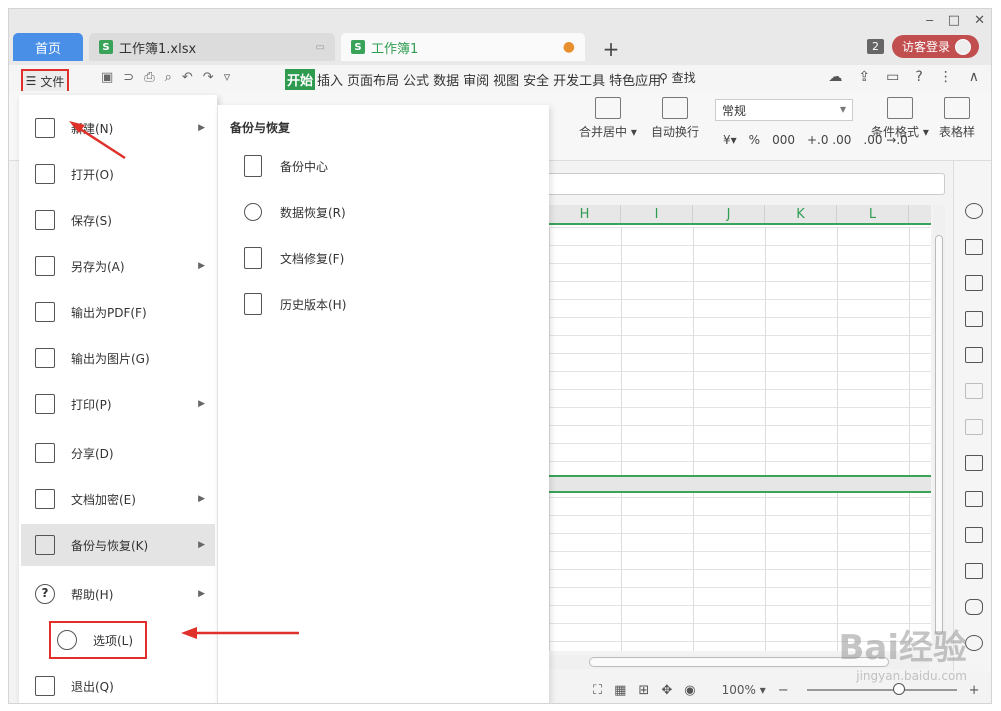 The width and height of the screenshot is (1001, 711). What do you see at coordinates (189, 633) in the screenshot?
I see `arrow-to-options-head` at bounding box center [189, 633].